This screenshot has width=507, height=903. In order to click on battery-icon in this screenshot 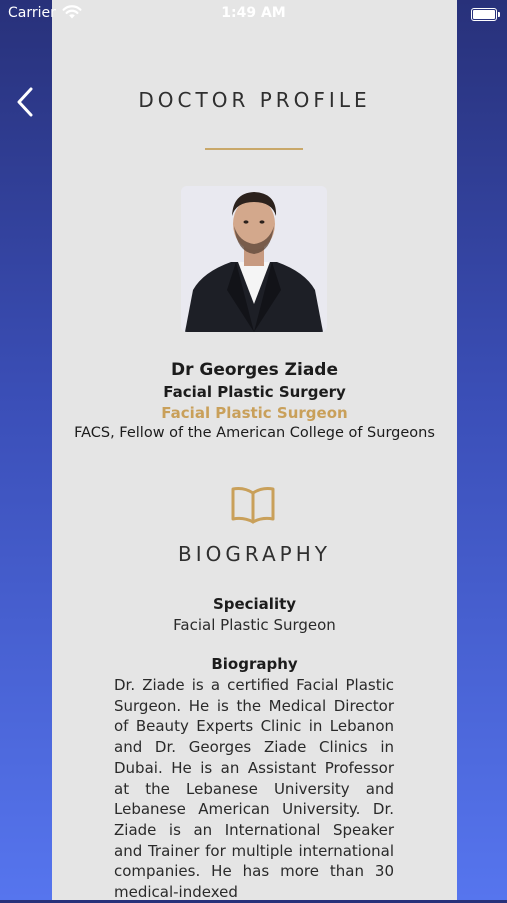, I will do `click(485, 14)`.